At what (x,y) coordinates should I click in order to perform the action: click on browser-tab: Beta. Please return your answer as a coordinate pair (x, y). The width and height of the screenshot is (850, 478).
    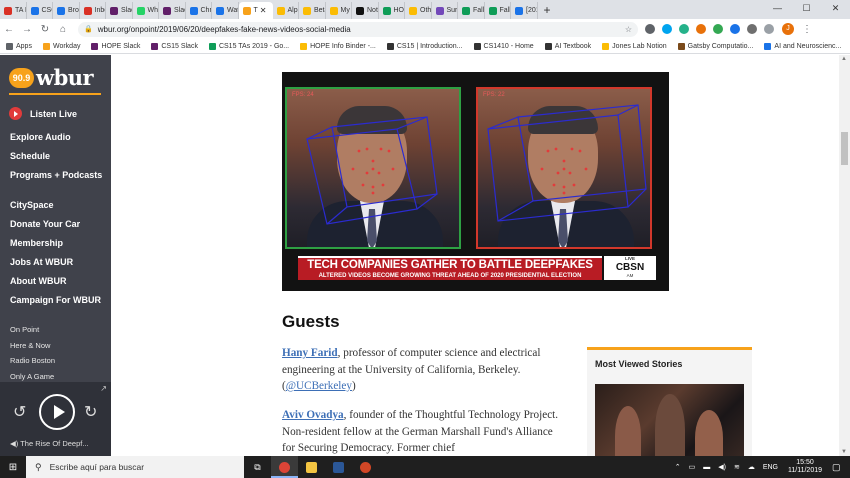
    Looking at the image, I should click on (312, 10).